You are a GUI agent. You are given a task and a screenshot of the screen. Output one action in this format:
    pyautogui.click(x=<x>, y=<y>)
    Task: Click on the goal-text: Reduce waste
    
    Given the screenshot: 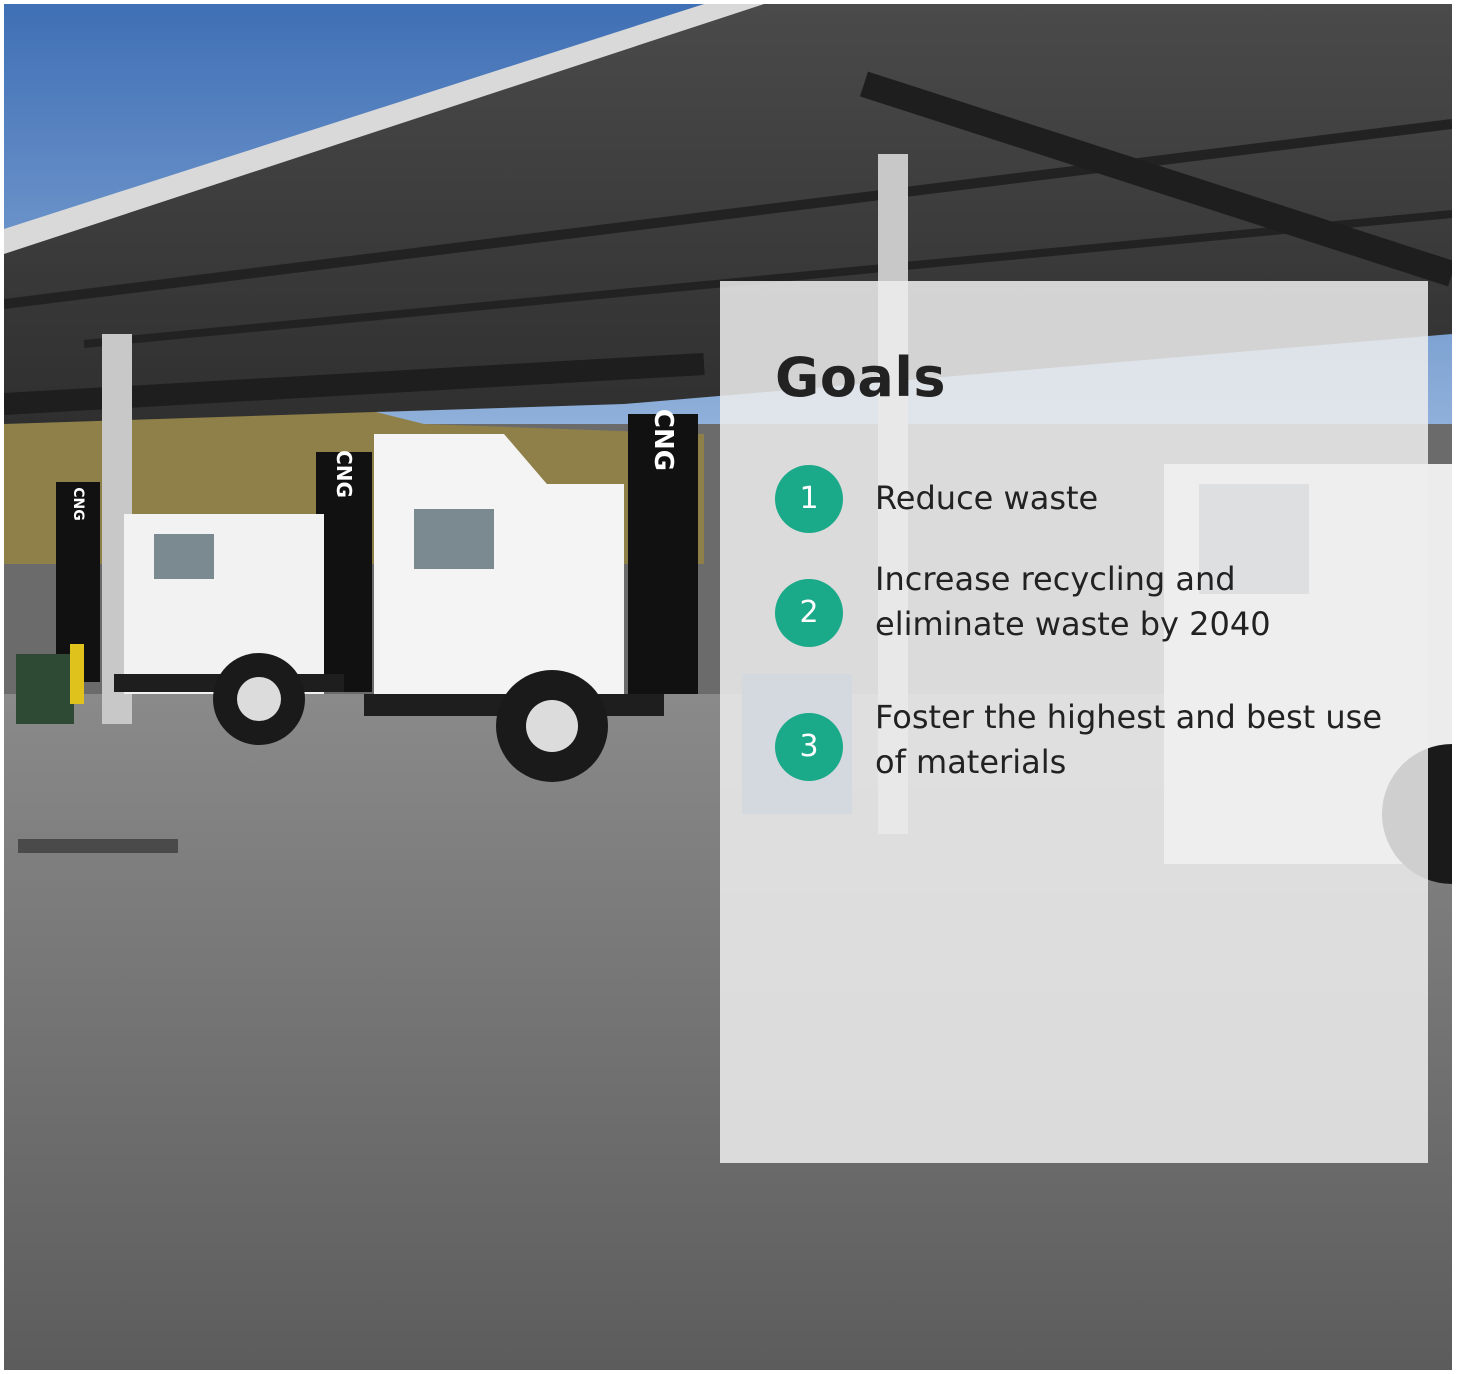 What is the action you would take?
    pyautogui.click(x=987, y=498)
    